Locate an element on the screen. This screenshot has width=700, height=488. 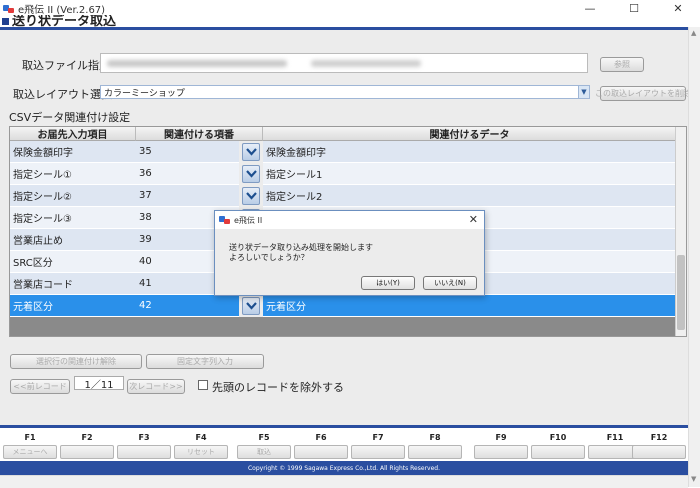
fixed-string-button: 固定文字列入力 is located at coordinates (205, 361).